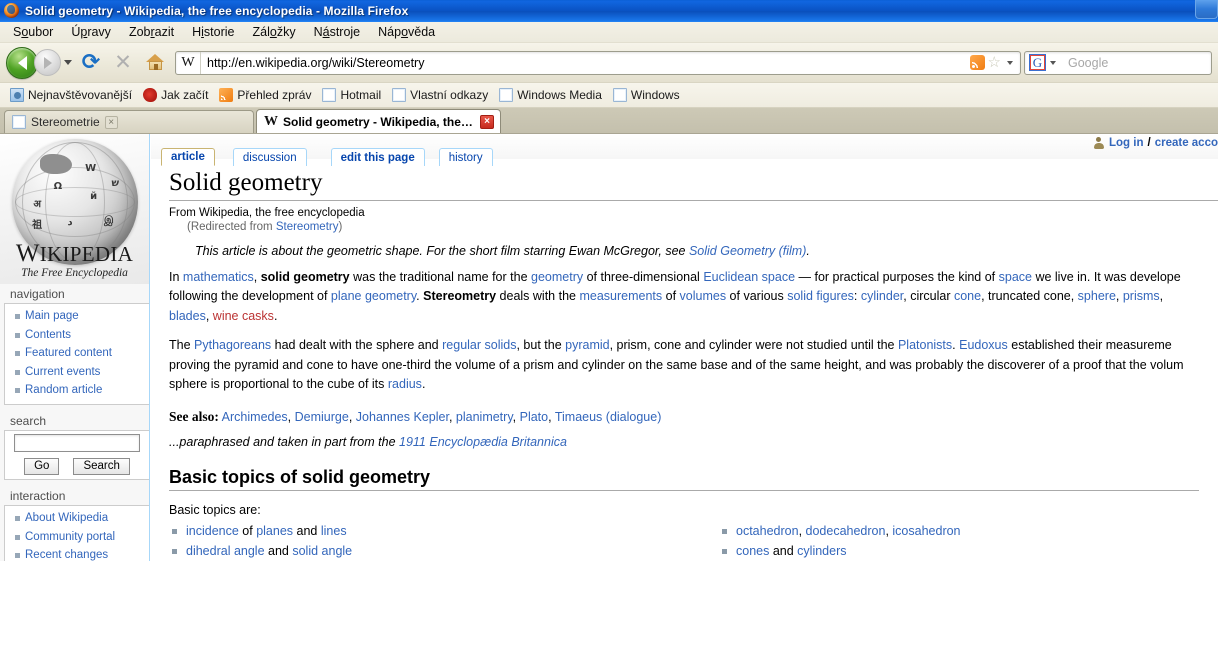  Describe the element at coordinates (33, 32) in the screenshot. I see `menu-item-soubor: Soubor` at that location.